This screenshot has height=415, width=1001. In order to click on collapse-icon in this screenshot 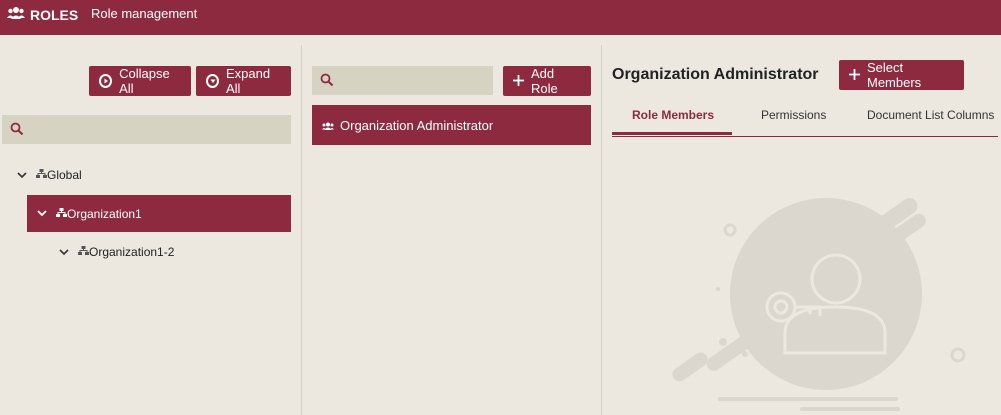, I will do `click(106, 81)`.